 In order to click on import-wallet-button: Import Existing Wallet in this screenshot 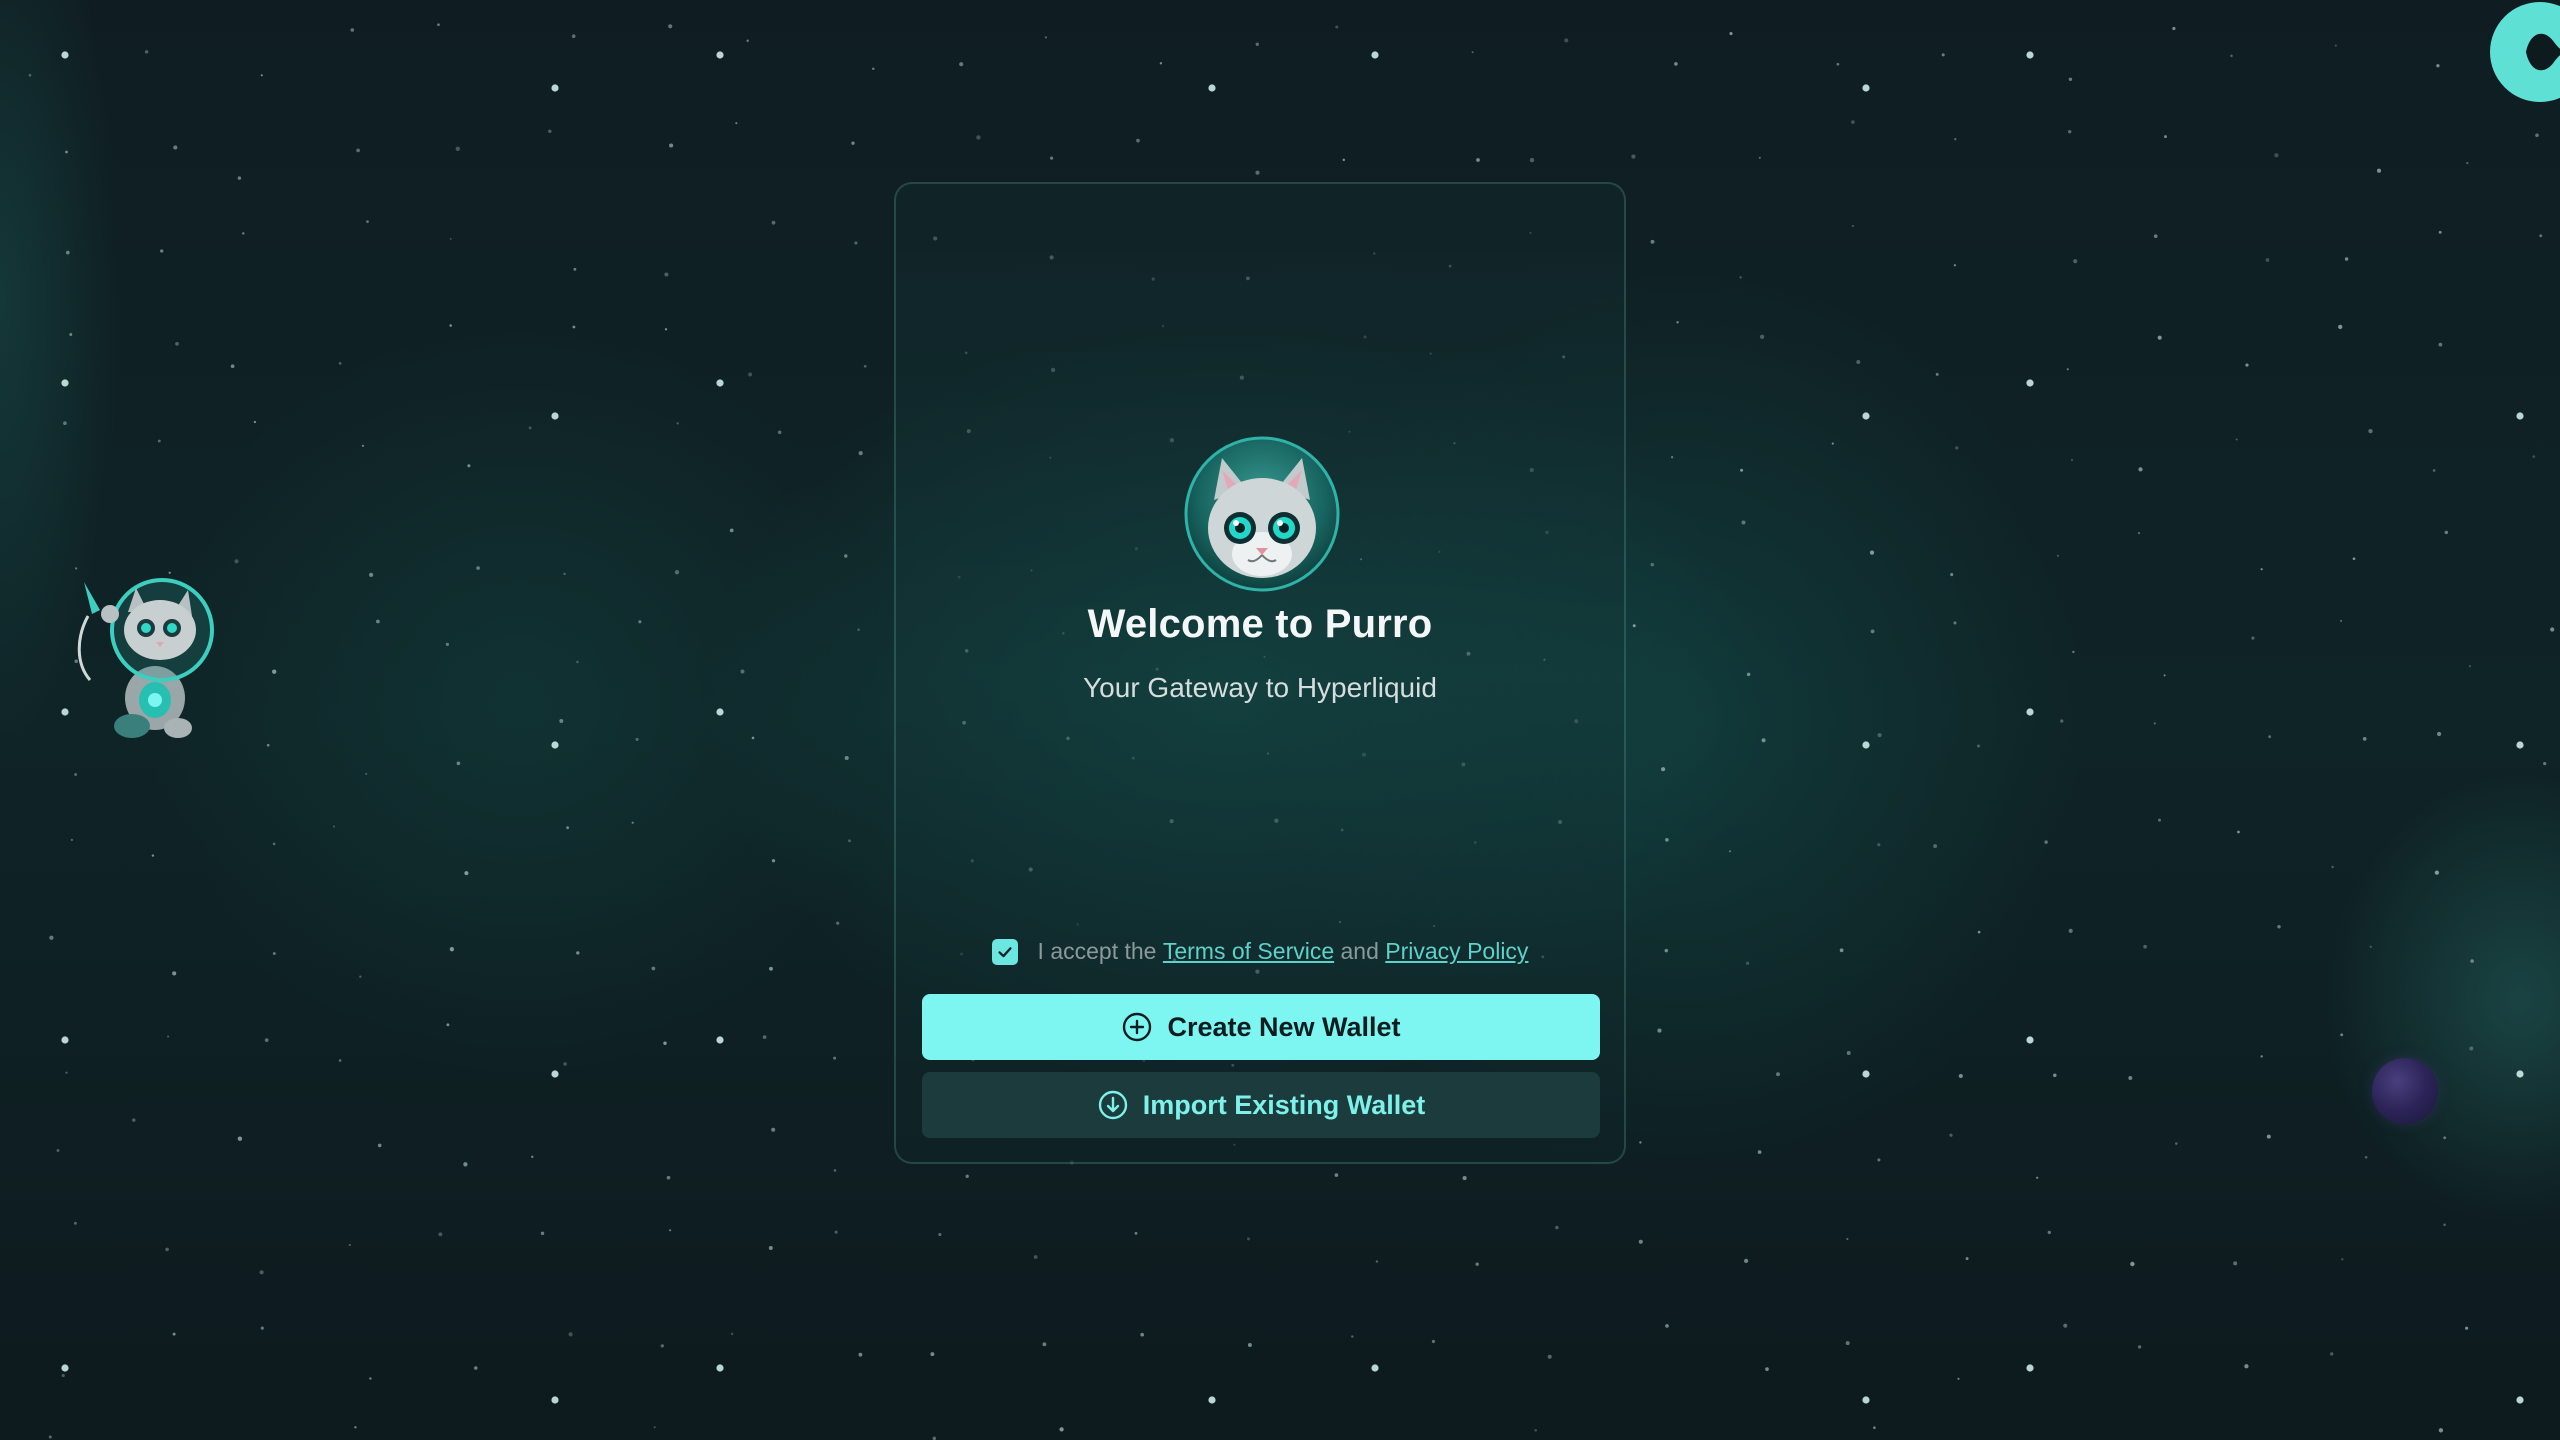, I will do `click(1261, 1105)`.